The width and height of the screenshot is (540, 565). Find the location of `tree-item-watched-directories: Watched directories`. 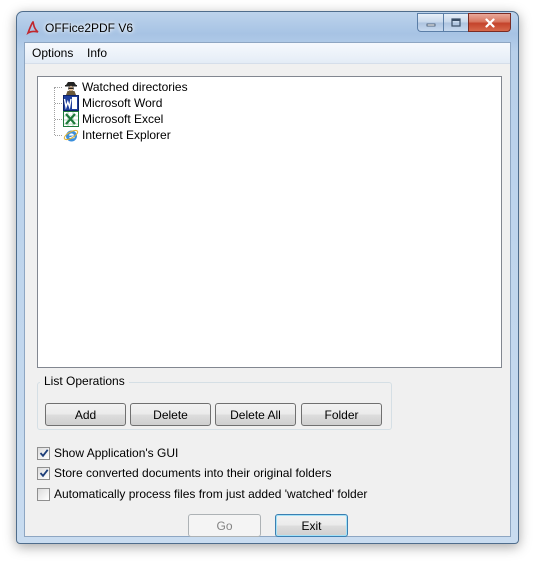

tree-item-watched-directories: Watched directories is located at coordinates (121, 87).